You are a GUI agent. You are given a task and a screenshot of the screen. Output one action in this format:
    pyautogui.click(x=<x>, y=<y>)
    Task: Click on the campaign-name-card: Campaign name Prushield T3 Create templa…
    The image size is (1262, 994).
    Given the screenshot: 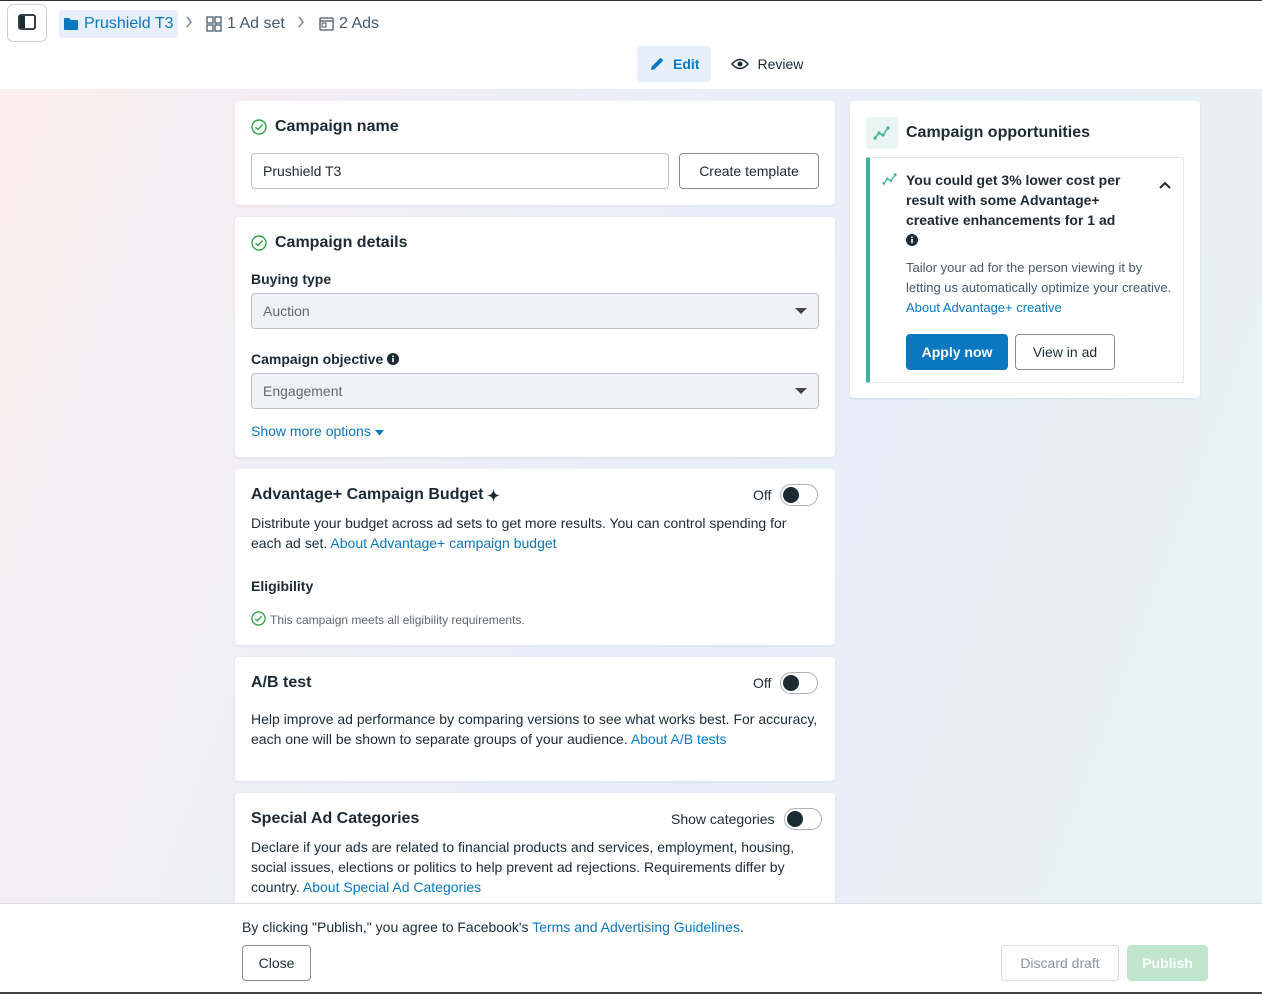 What is the action you would take?
    pyautogui.click(x=535, y=153)
    